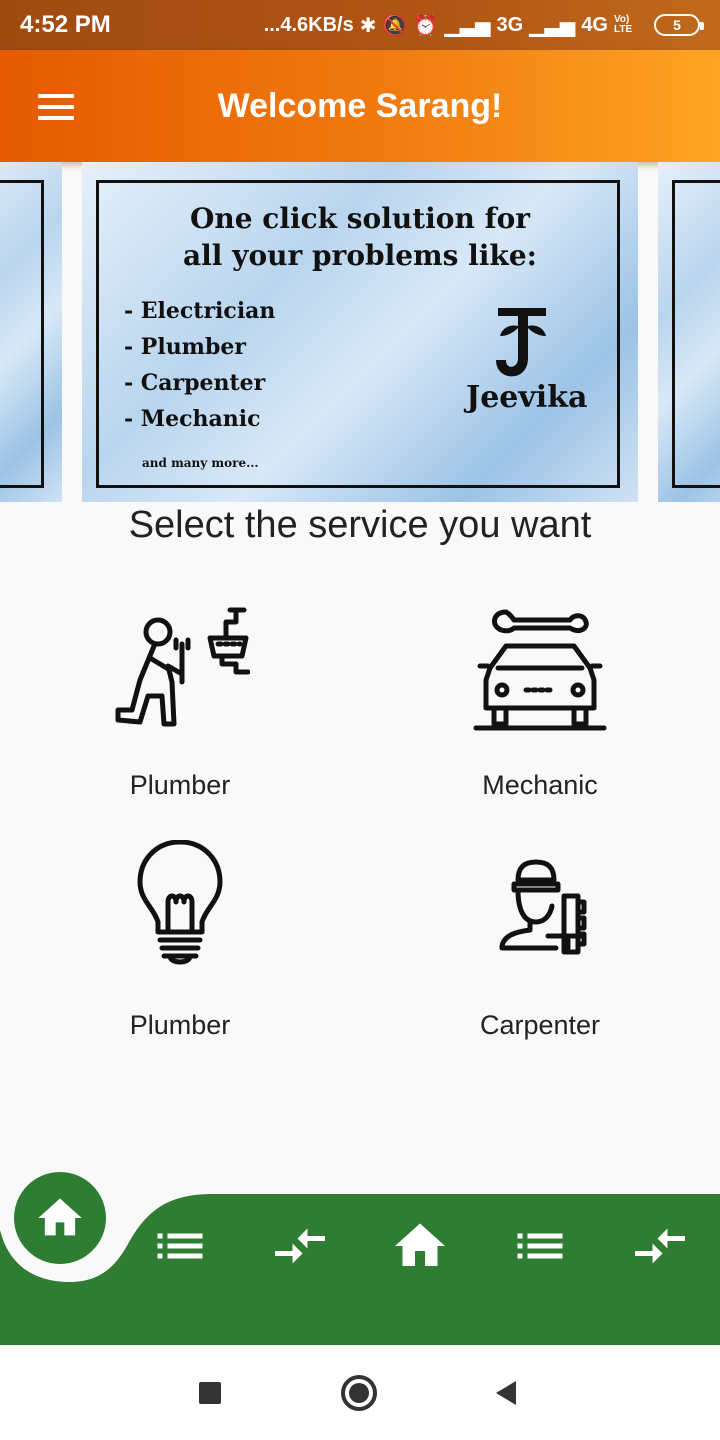 This screenshot has width=720, height=1440. What do you see at coordinates (192, 419) in the screenshot?
I see `promo-list-item: - Mechanic` at bounding box center [192, 419].